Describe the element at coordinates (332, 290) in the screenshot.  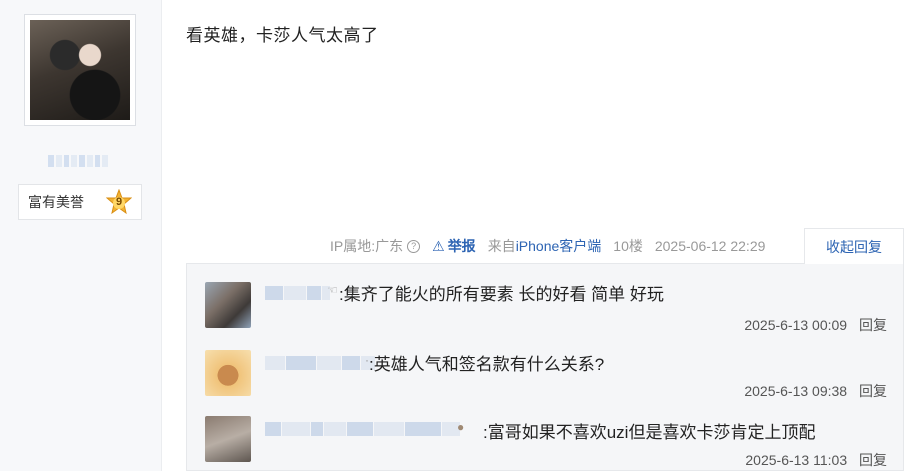
I see `hand-emoji-icon: ☜` at that location.